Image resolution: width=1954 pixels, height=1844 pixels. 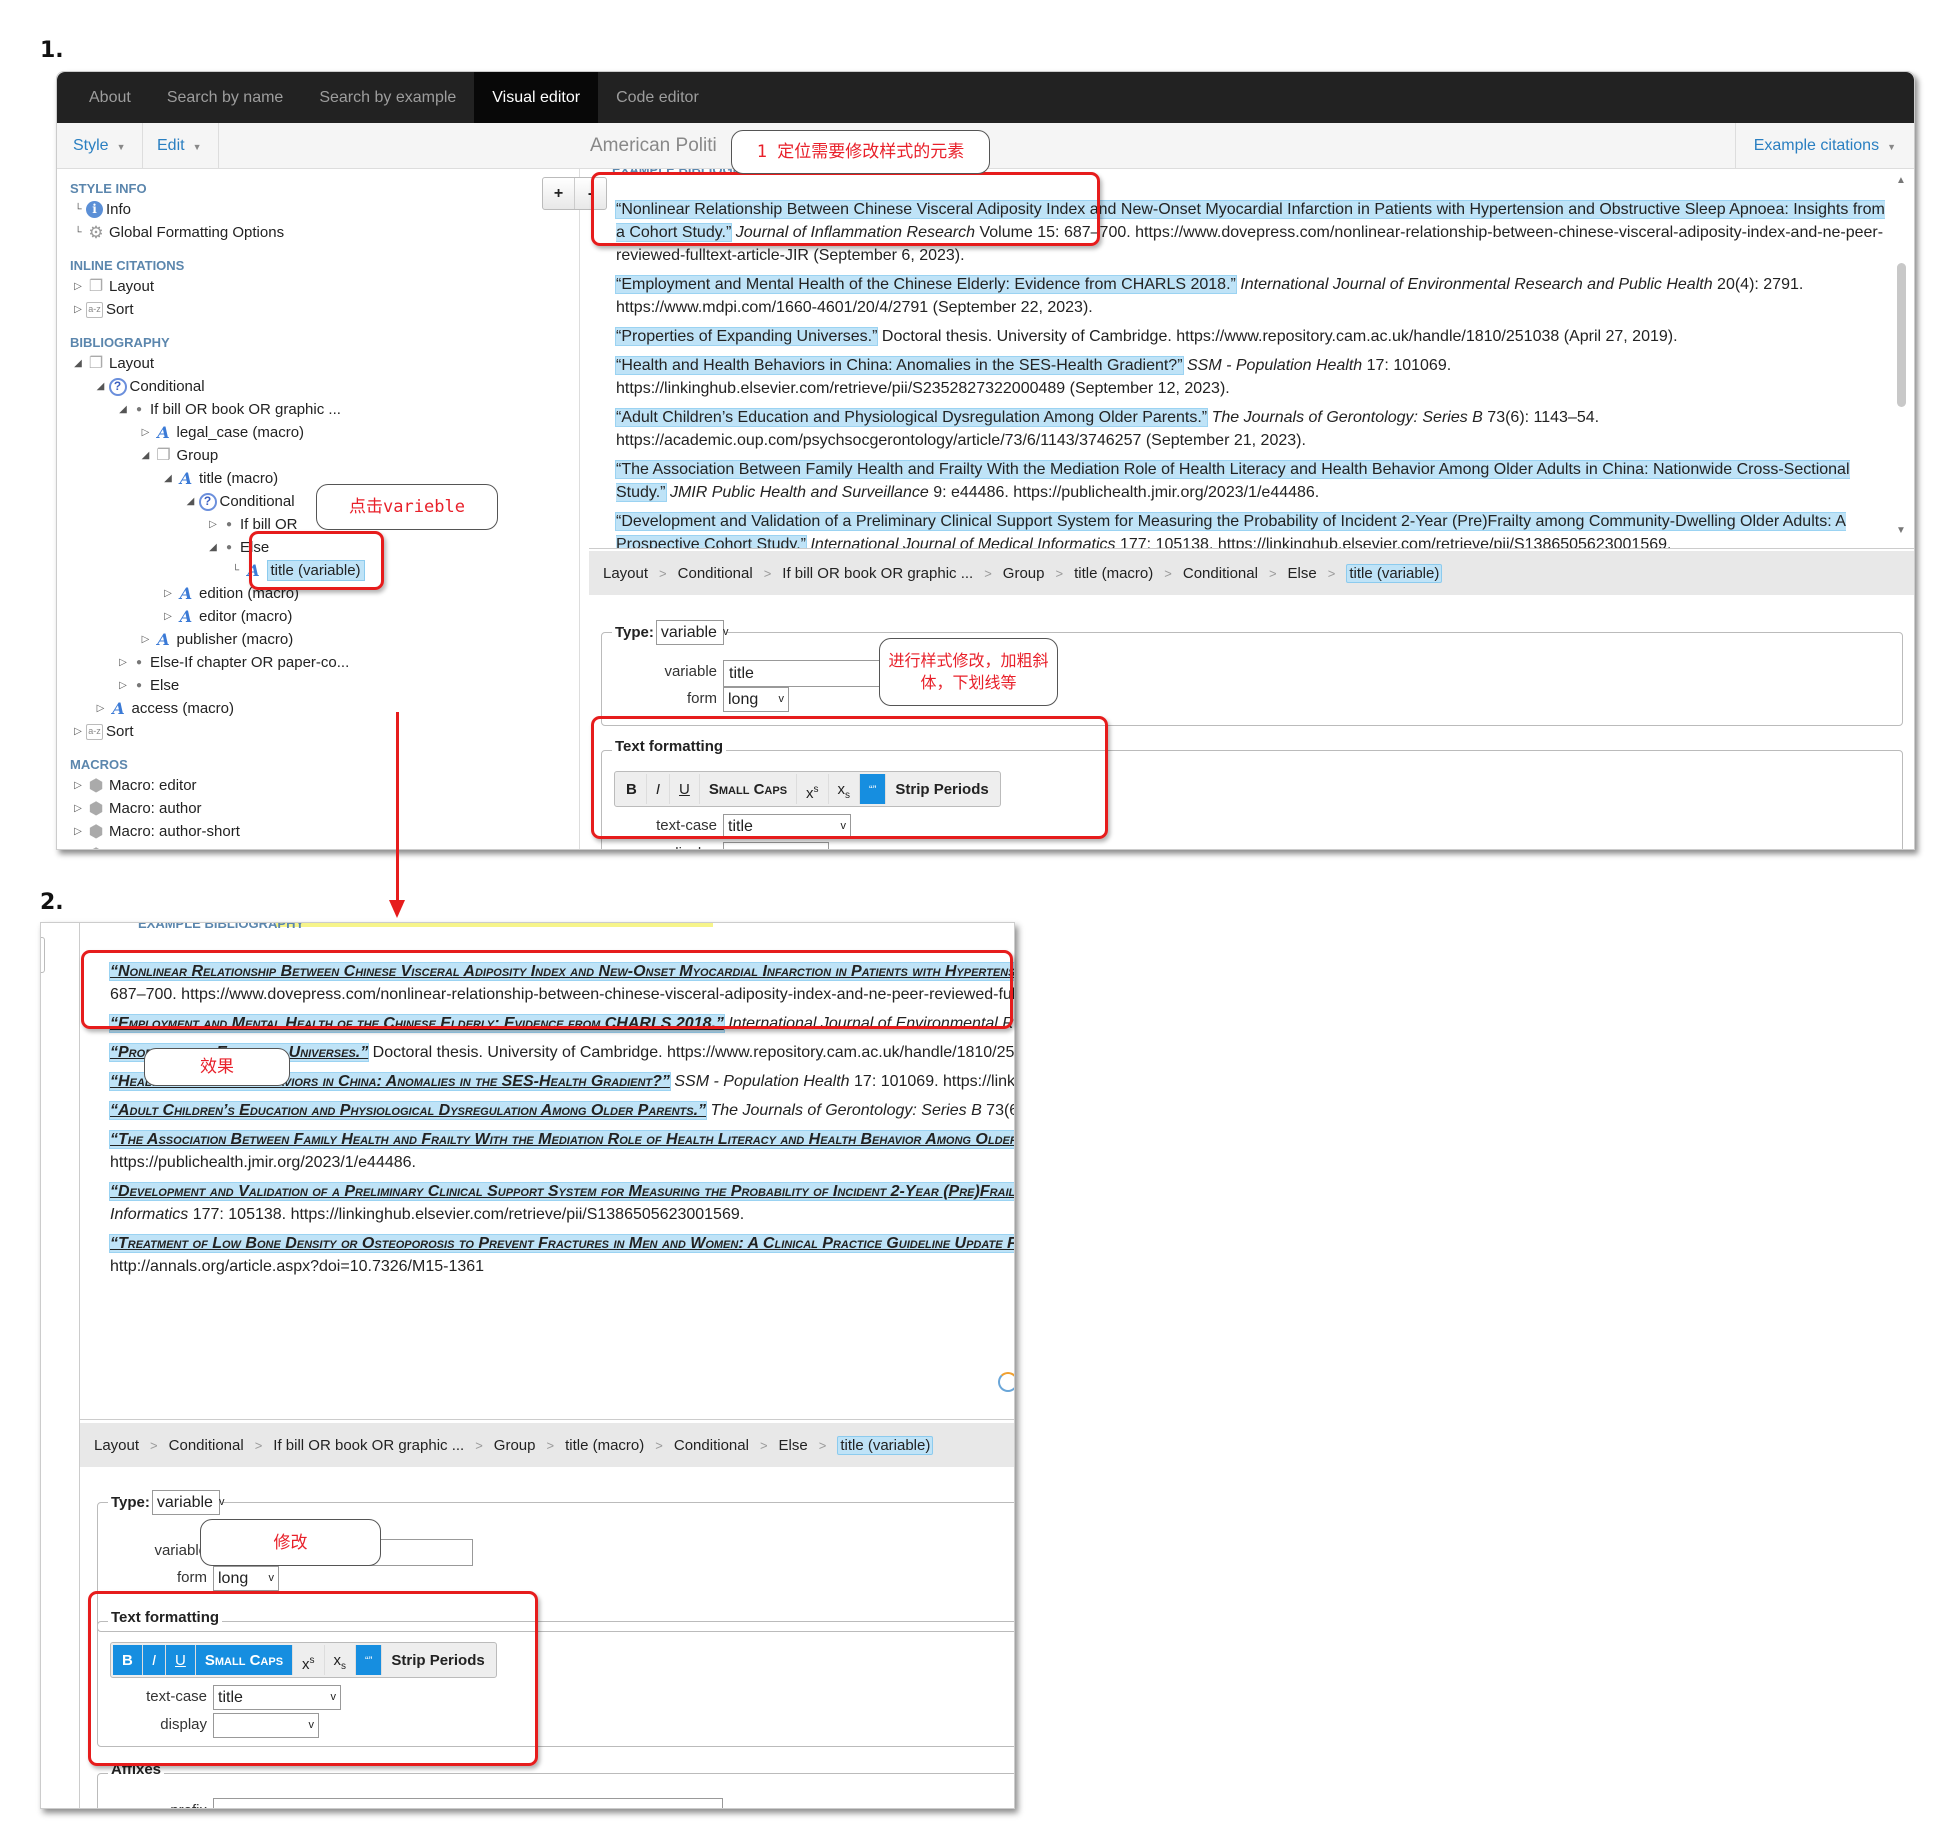 I want to click on style-menu-button: Style ▼, so click(x=100, y=146).